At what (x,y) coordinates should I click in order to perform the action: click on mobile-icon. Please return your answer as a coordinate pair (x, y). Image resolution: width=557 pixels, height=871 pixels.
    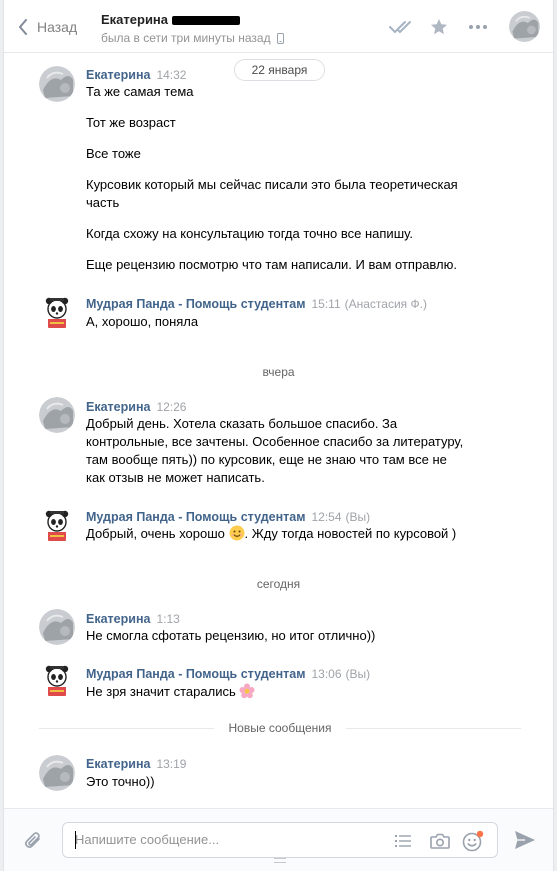
    Looking at the image, I should click on (280, 38).